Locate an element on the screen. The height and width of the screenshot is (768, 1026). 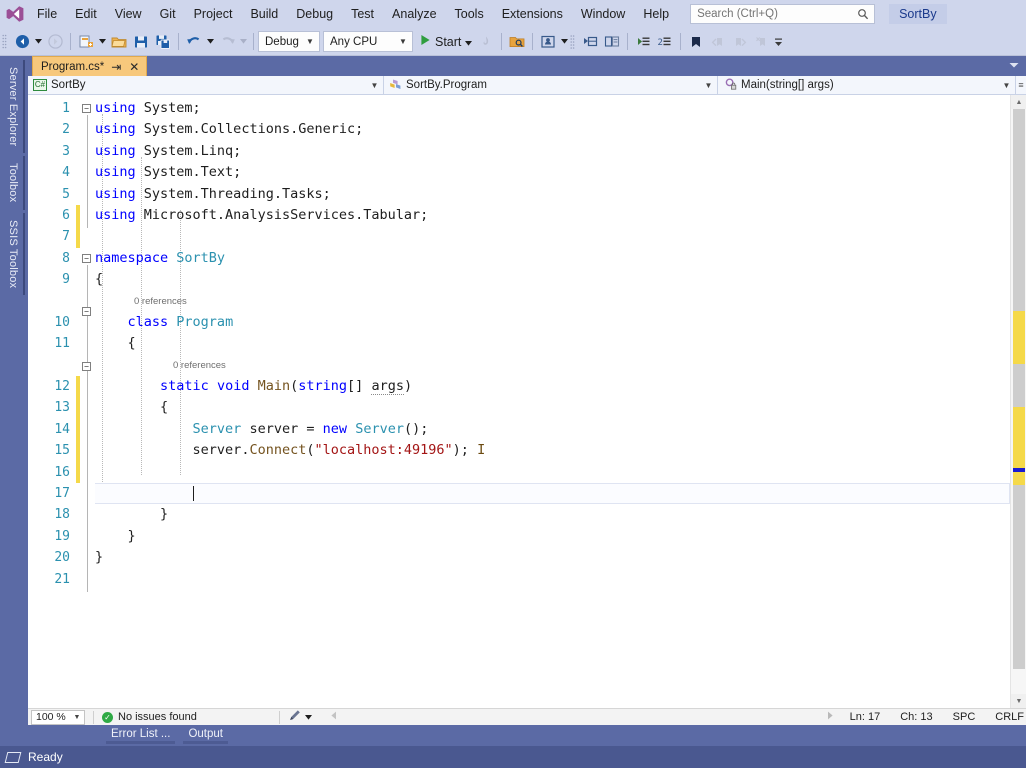
sidebar-item-toolbox: Toolbox is located at coordinates (14, 183).